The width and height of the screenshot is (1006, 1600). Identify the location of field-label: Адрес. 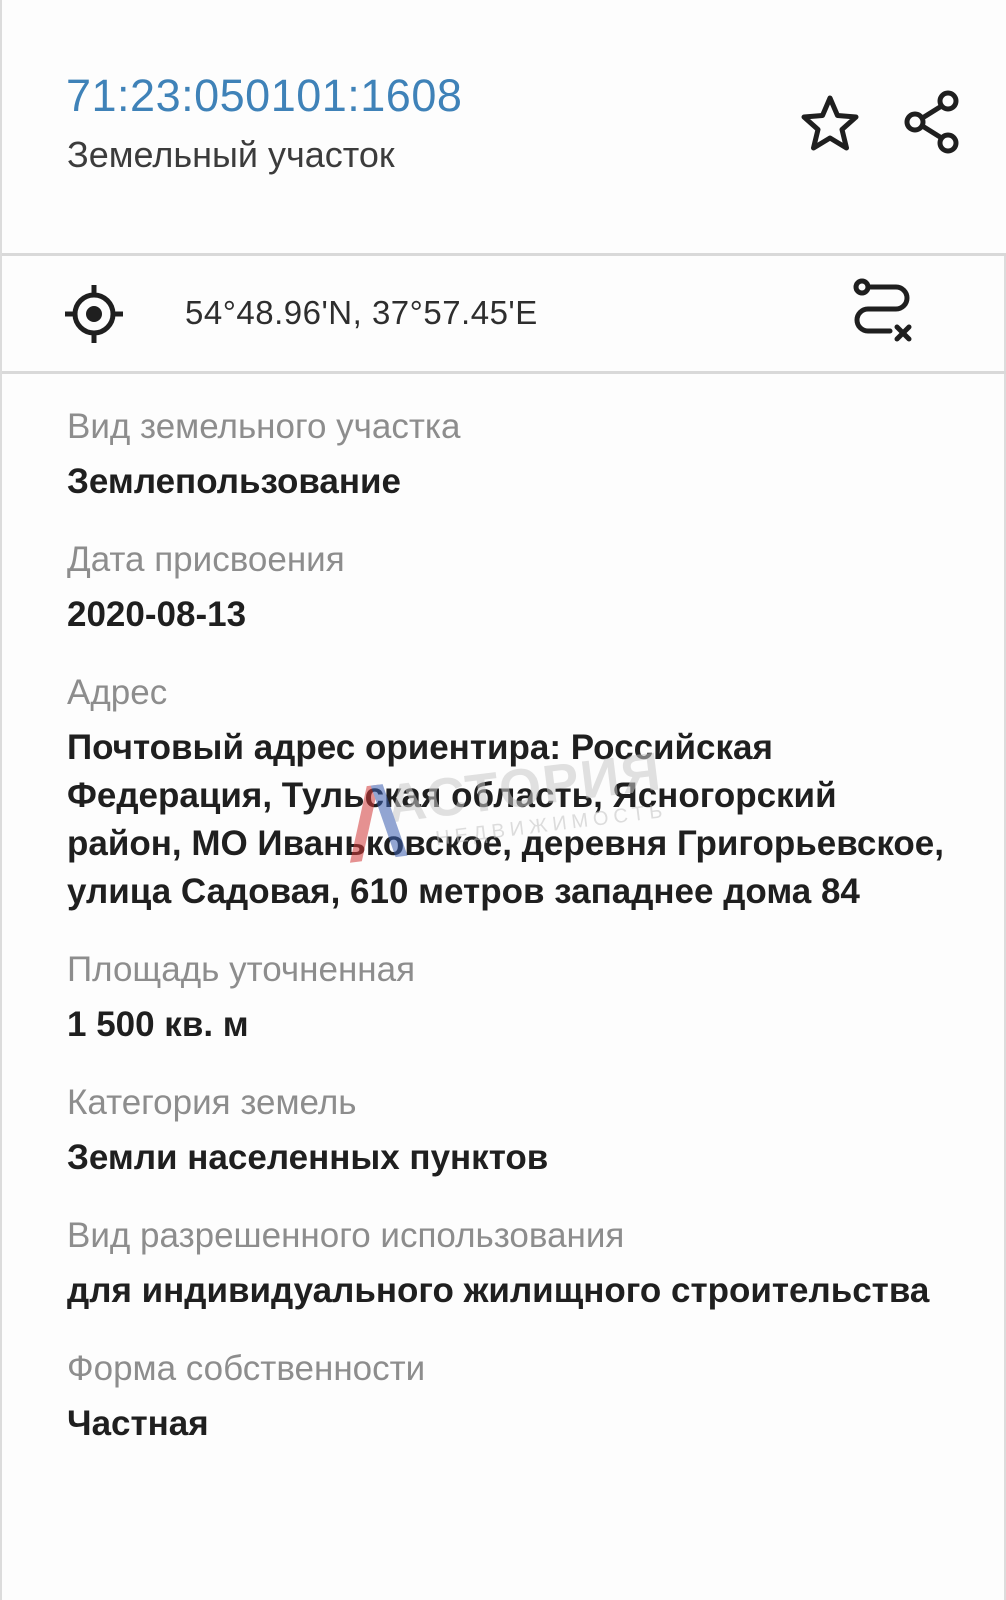
(117, 692).